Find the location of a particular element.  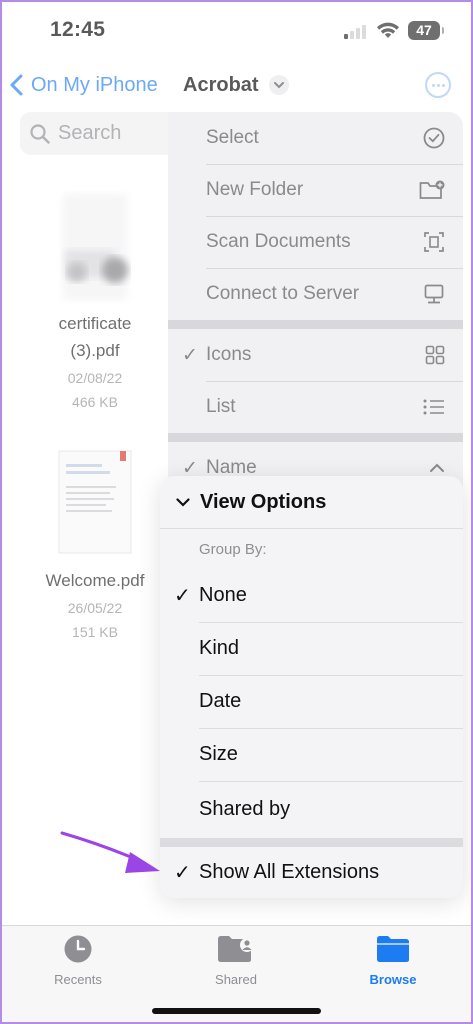

group-option-none: ✓ None is located at coordinates (311, 595).